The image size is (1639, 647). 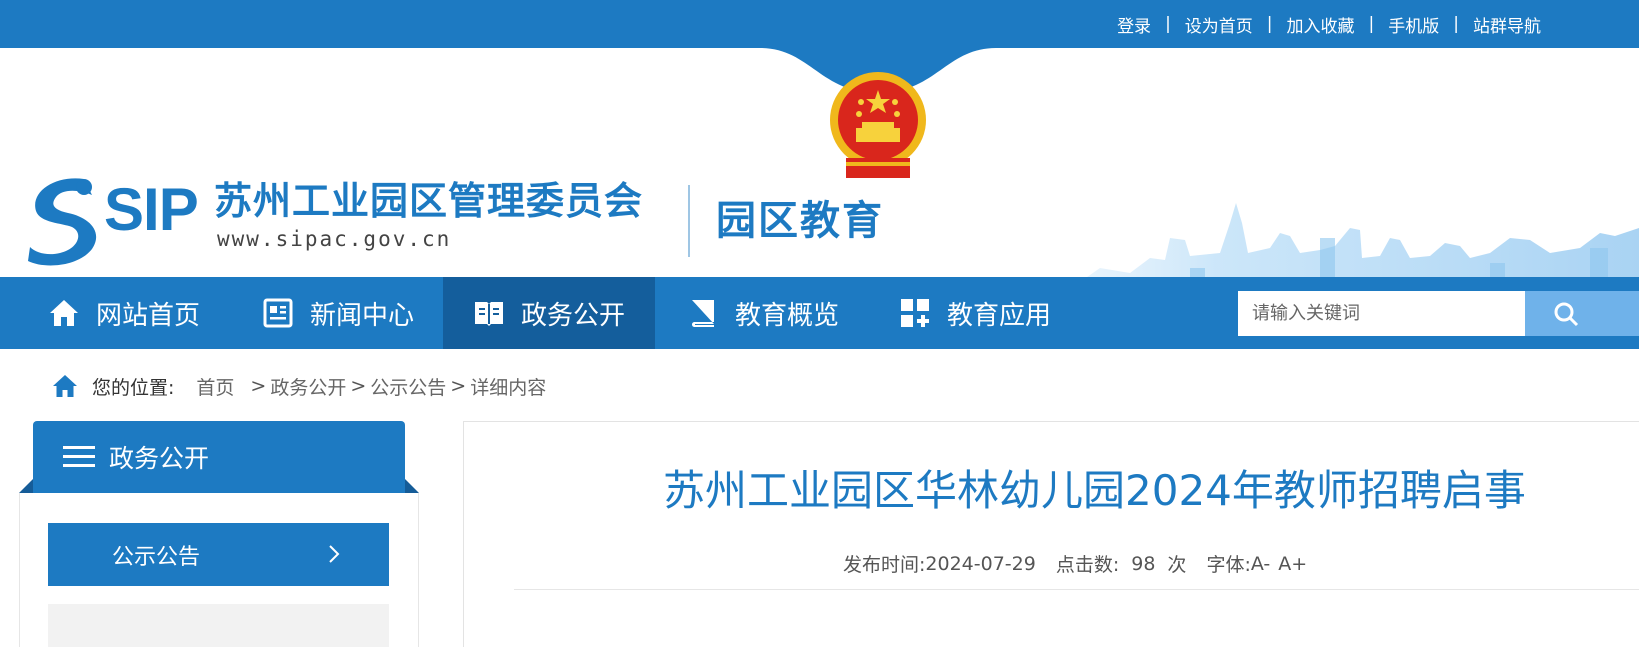 I want to click on mobile-version-link: 手机版, so click(x=1413, y=24).